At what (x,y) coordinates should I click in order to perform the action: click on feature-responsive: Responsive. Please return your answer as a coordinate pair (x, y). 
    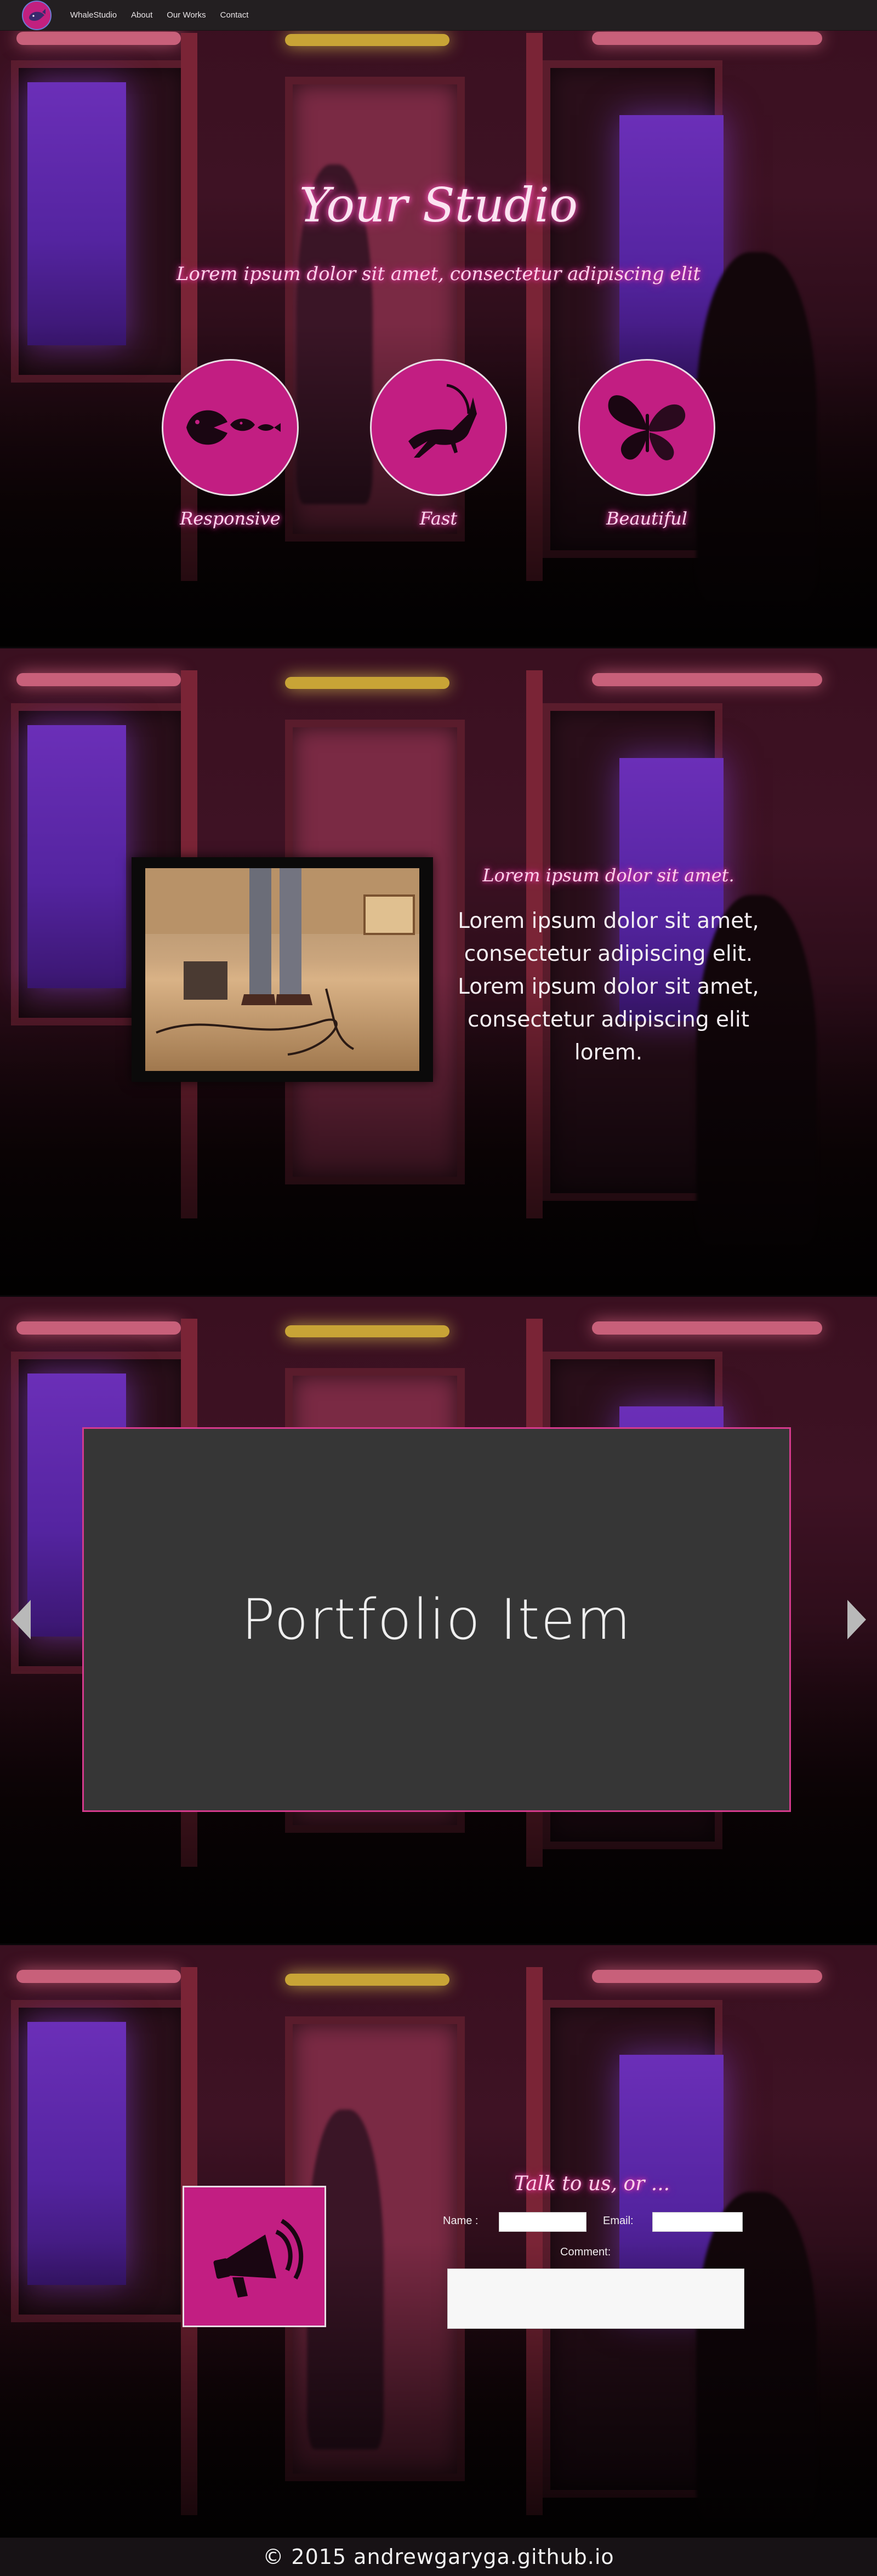
    Looking at the image, I should click on (230, 444).